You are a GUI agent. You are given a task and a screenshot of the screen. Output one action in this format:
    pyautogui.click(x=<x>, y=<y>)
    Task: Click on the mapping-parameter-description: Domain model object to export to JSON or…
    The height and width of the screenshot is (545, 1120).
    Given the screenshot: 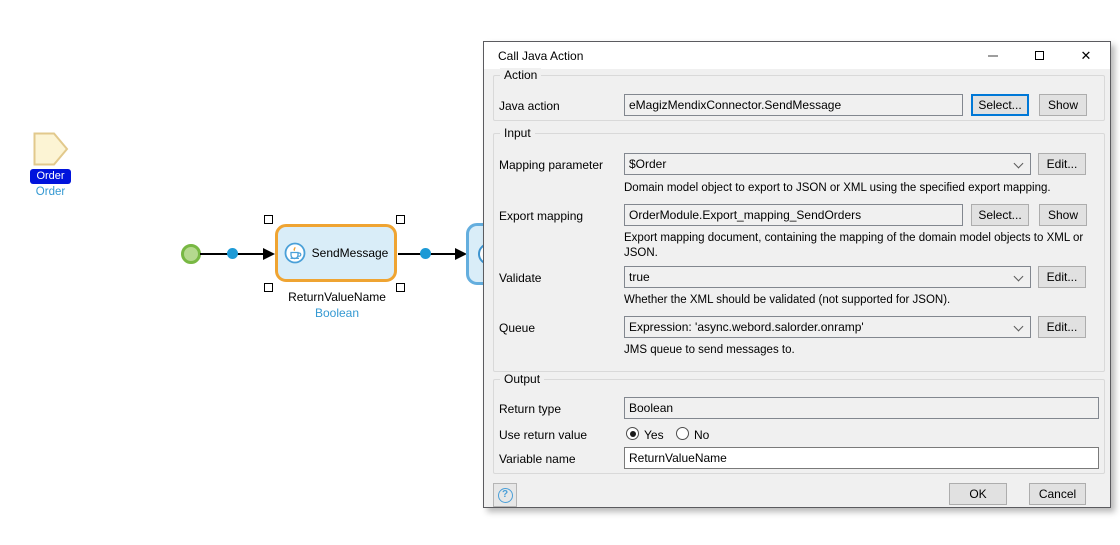 What is the action you would take?
    pyautogui.click(x=837, y=188)
    